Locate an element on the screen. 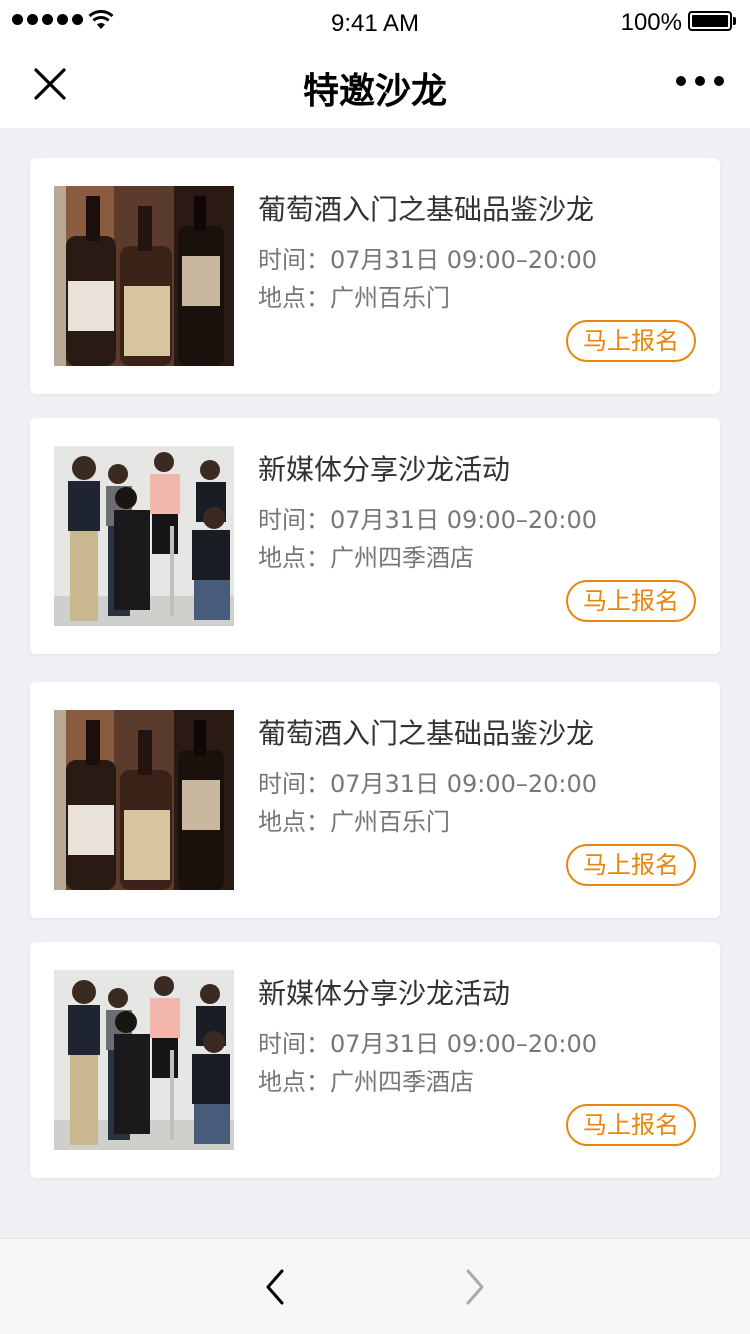 The width and height of the screenshot is (750, 1334). chevron-left-icon is located at coordinates (276, 1287).